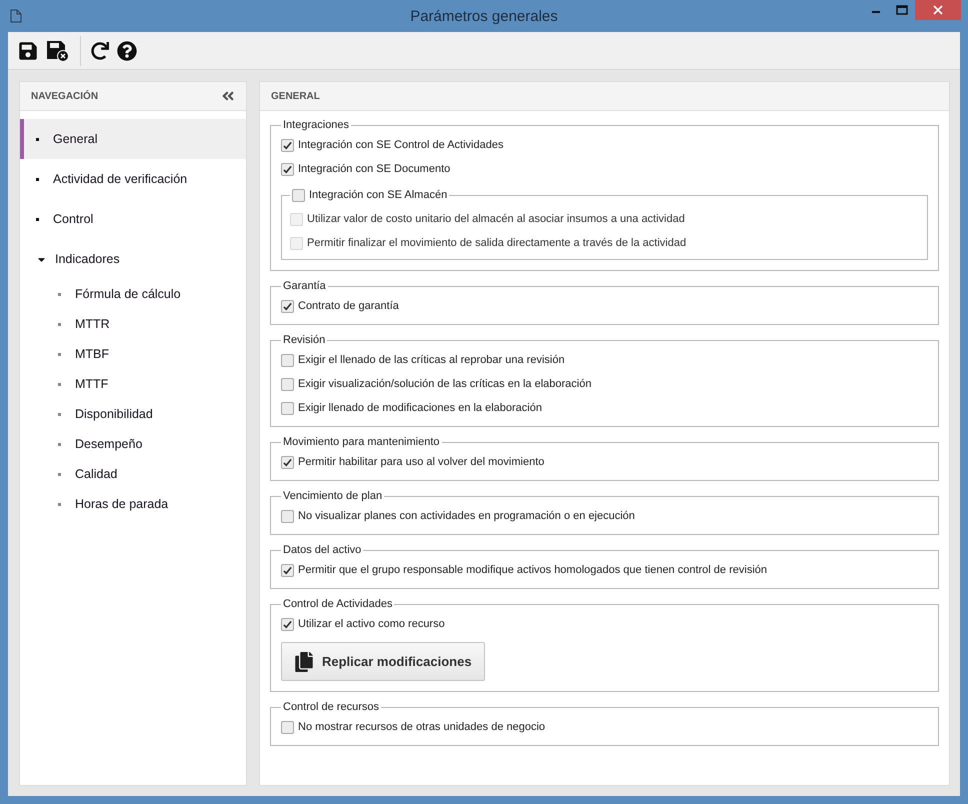 Image resolution: width=968 pixels, height=804 pixels. I want to click on close-icon, so click(938, 10).